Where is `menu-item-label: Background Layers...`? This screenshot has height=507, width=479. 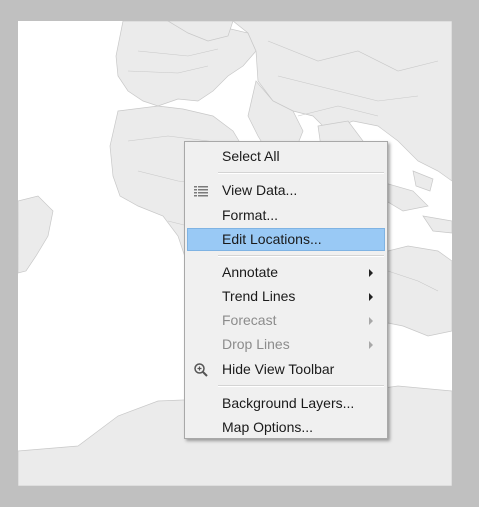 menu-item-label: Background Layers... is located at coordinates (288, 403).